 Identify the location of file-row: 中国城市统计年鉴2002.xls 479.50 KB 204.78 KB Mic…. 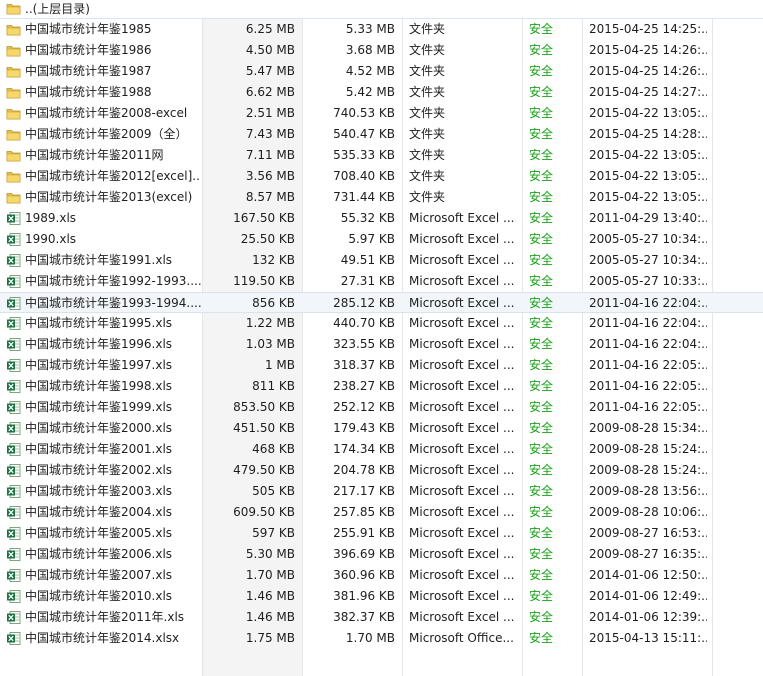
(381, 470).